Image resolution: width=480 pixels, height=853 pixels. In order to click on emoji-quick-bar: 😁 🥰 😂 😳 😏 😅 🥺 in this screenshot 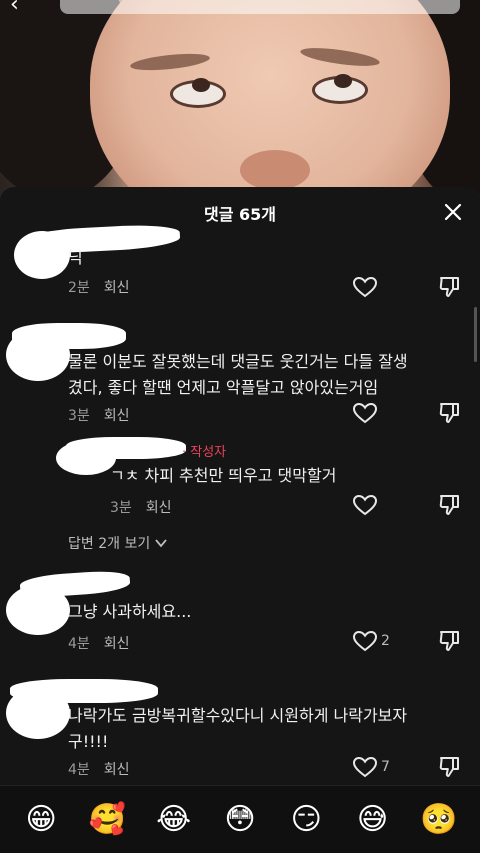, I will do `click(240, 819)`.